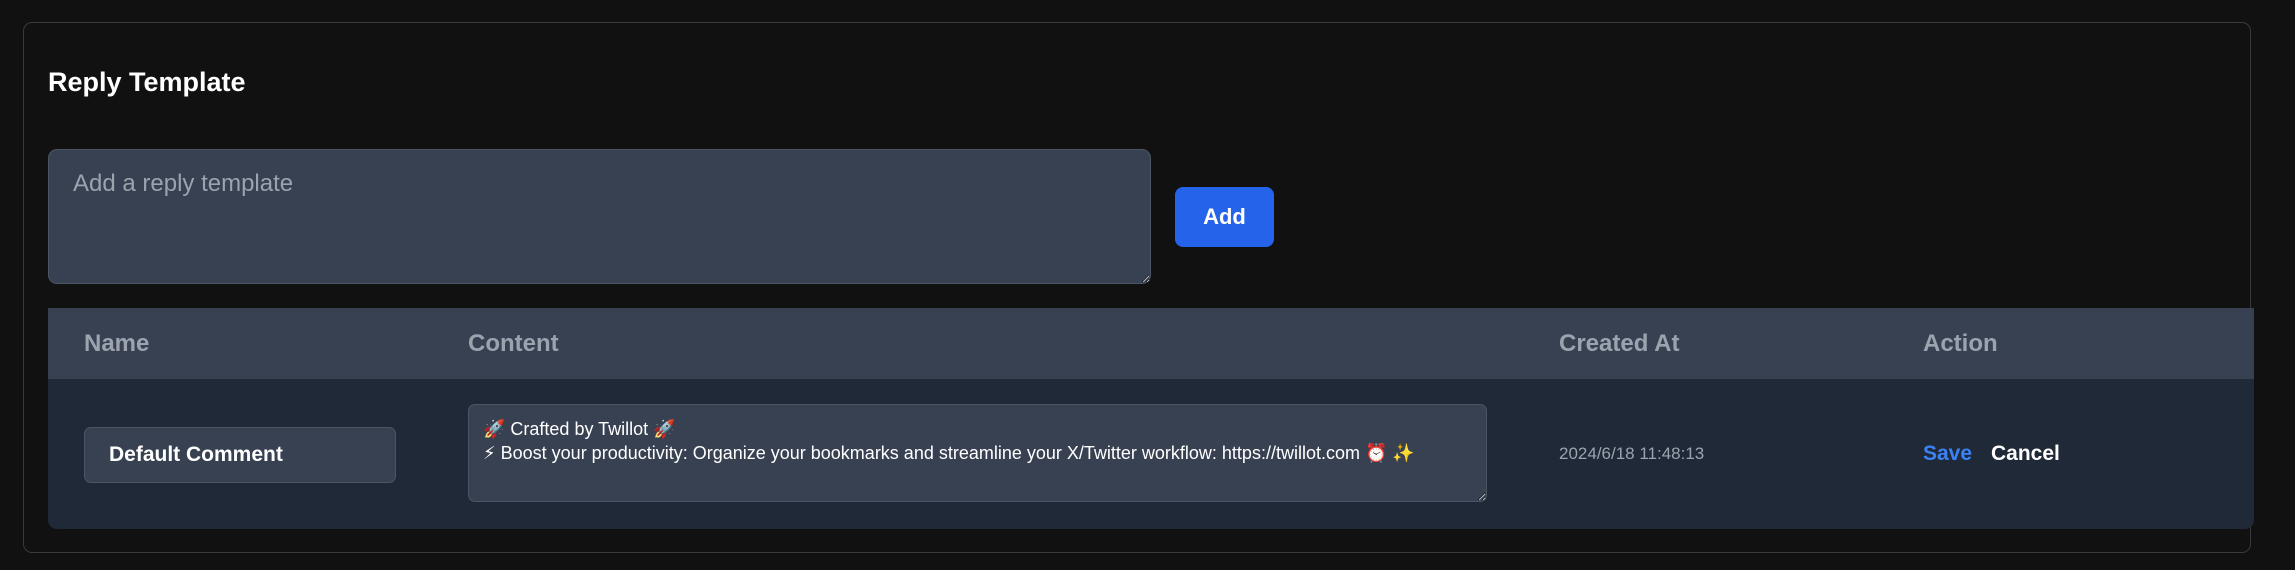  I want to click on column-header-created-at: Created At, so click(1619, 343).